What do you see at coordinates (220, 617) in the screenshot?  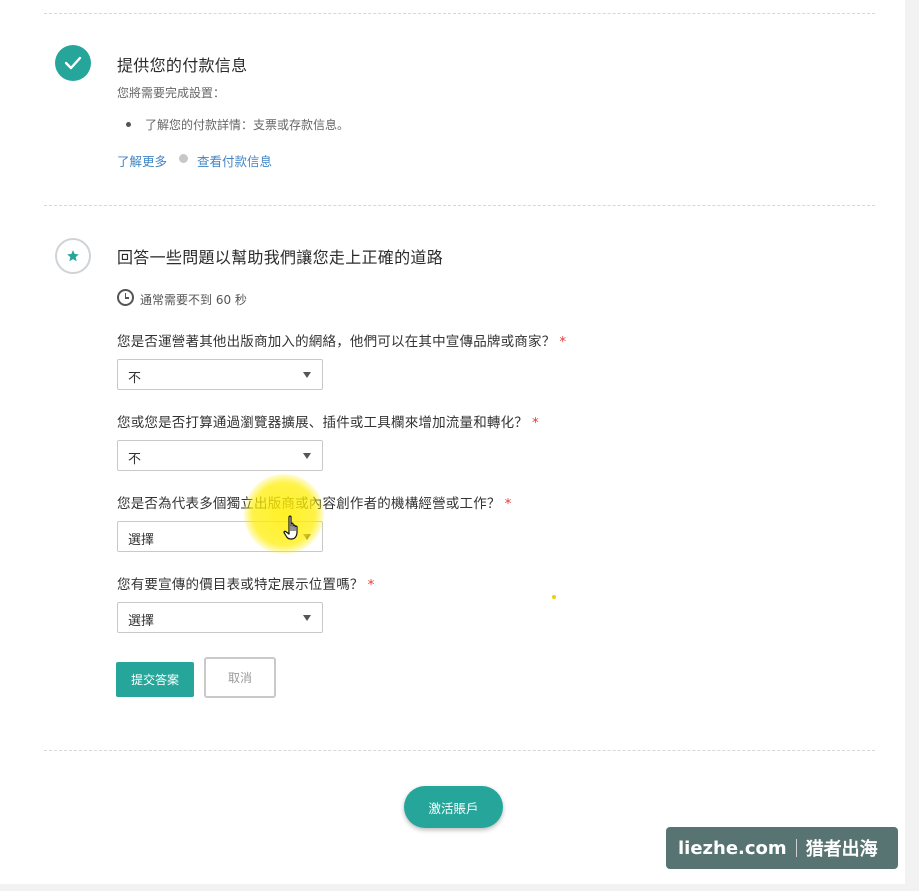 I see `question-4-select: 選擇` at bounding box center [220, 617].